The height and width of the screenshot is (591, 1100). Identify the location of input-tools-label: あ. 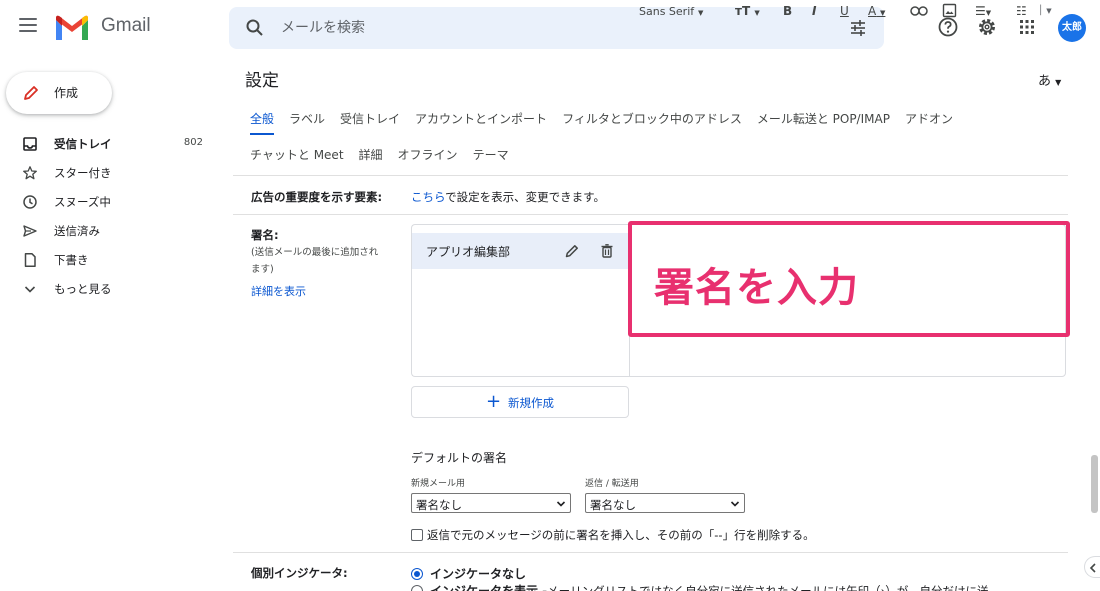
(1045, 81).